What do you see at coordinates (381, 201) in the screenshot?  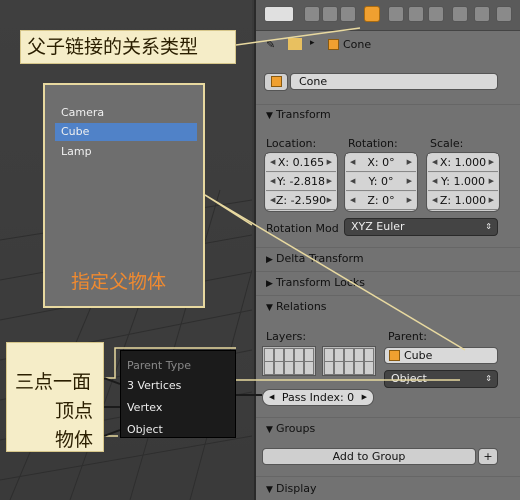 I see `rotation-z-field: ◀ Z: 0° ▶` at bounding box center [381, 201].